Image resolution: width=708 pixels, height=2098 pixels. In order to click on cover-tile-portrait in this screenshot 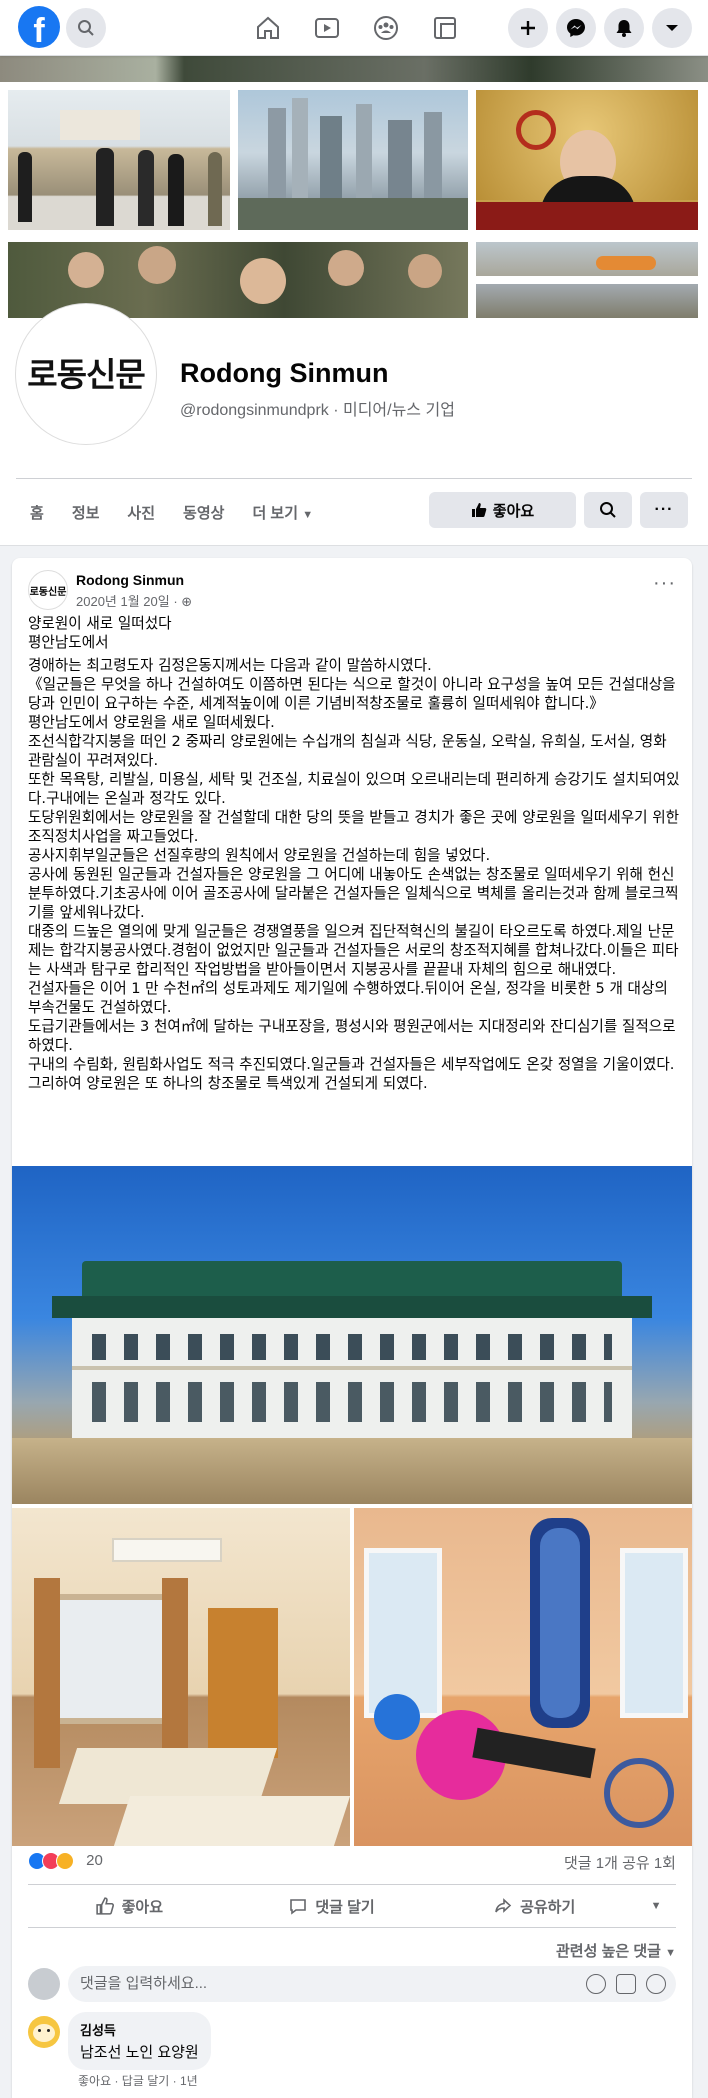, I will do `click(587, 160)`.